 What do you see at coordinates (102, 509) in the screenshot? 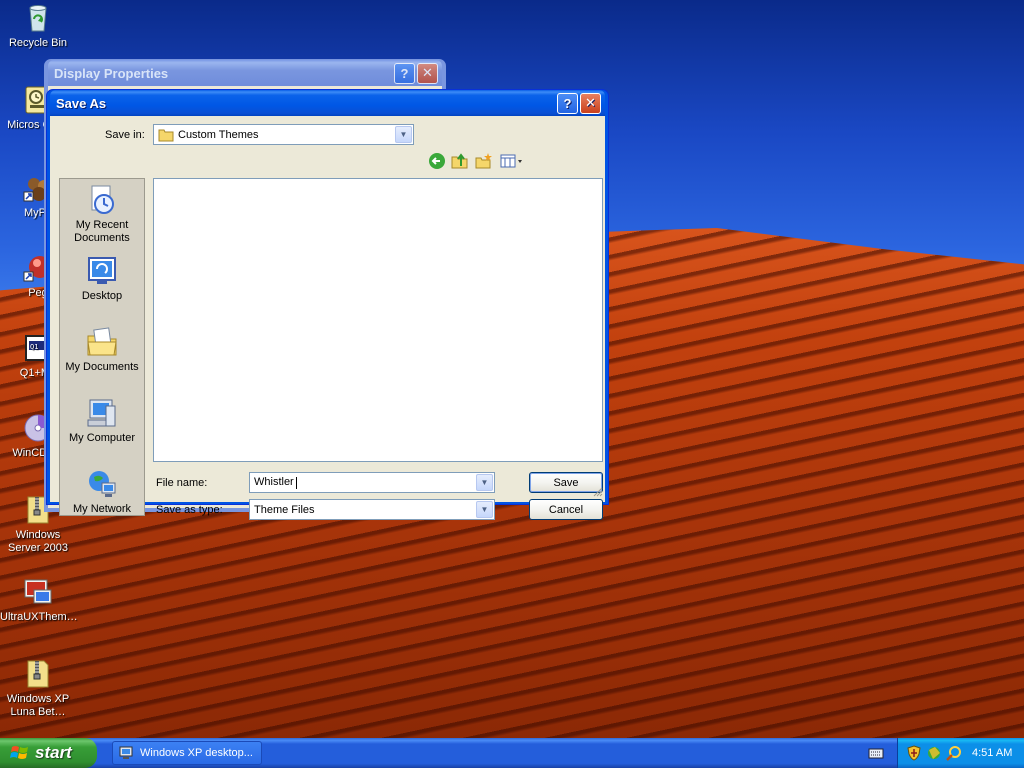
I see `place-label: My Network` at bounding box center [102, 509].